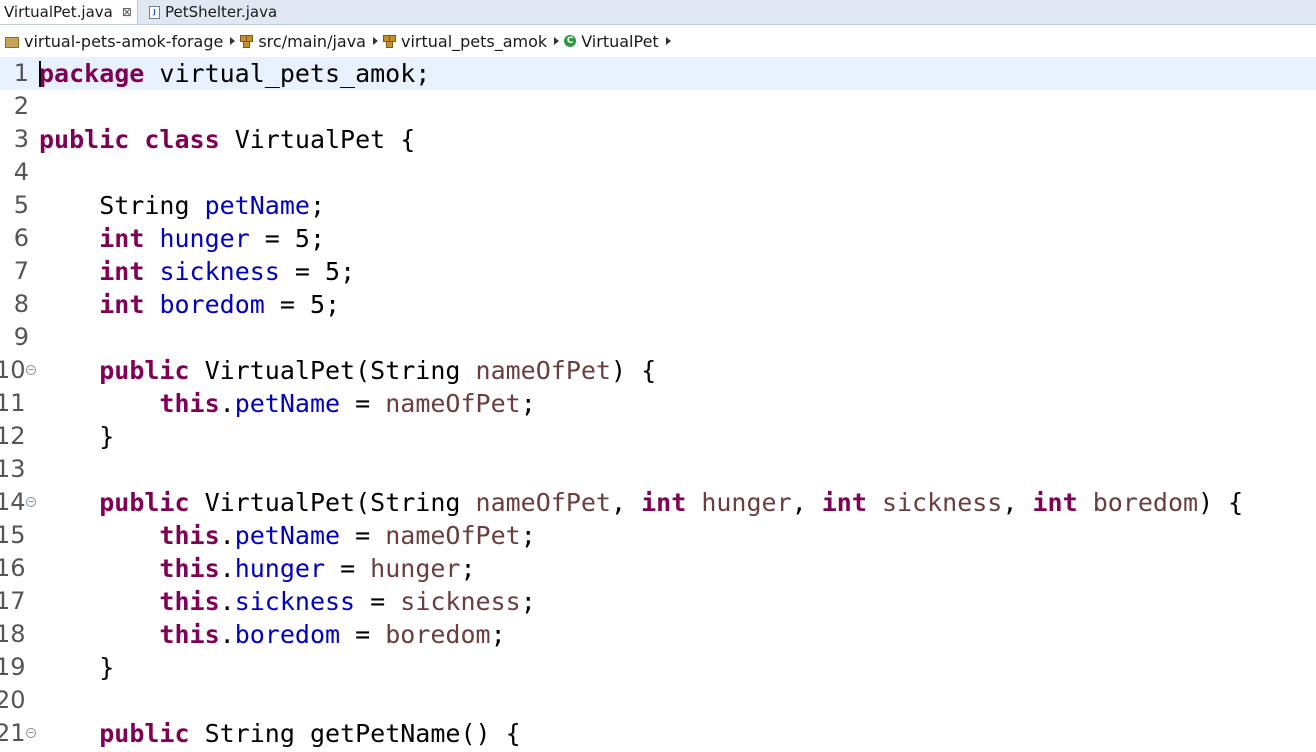 The height and width of the screenshot is (752, 1316). I want to click on tab-label: PetShelter.java, so click(221, 12).